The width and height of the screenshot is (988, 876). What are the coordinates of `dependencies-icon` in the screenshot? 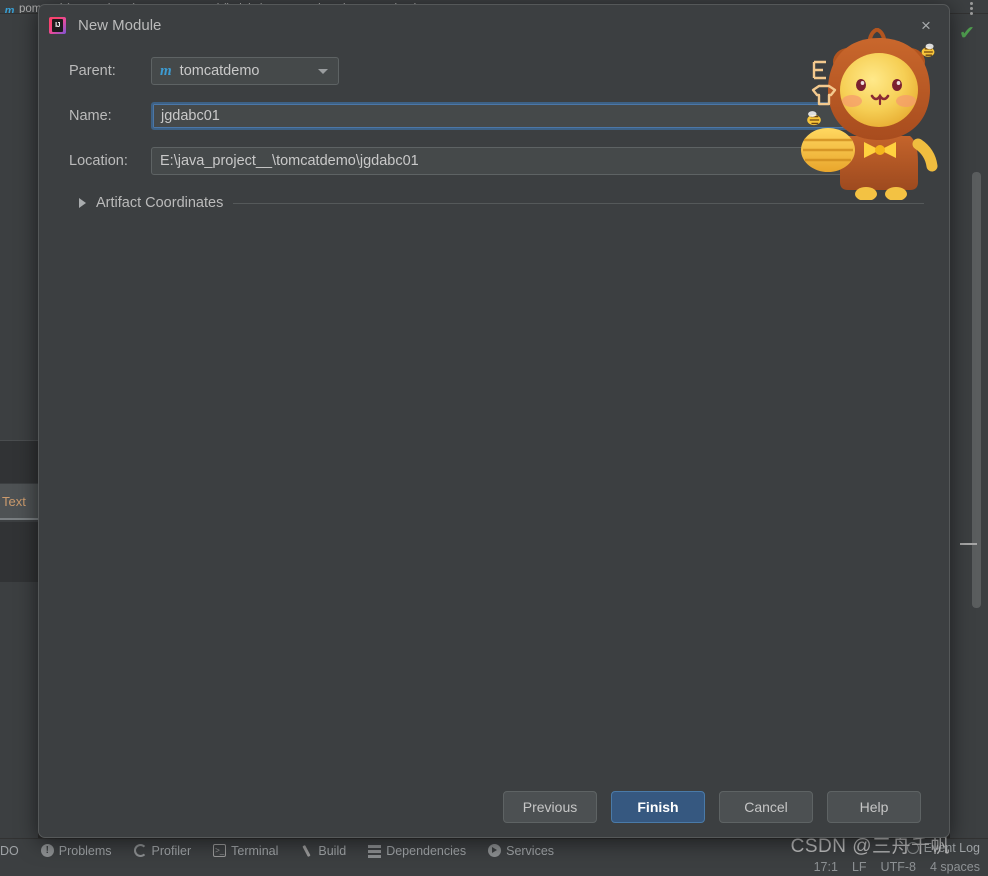 It's located at (375, 846).